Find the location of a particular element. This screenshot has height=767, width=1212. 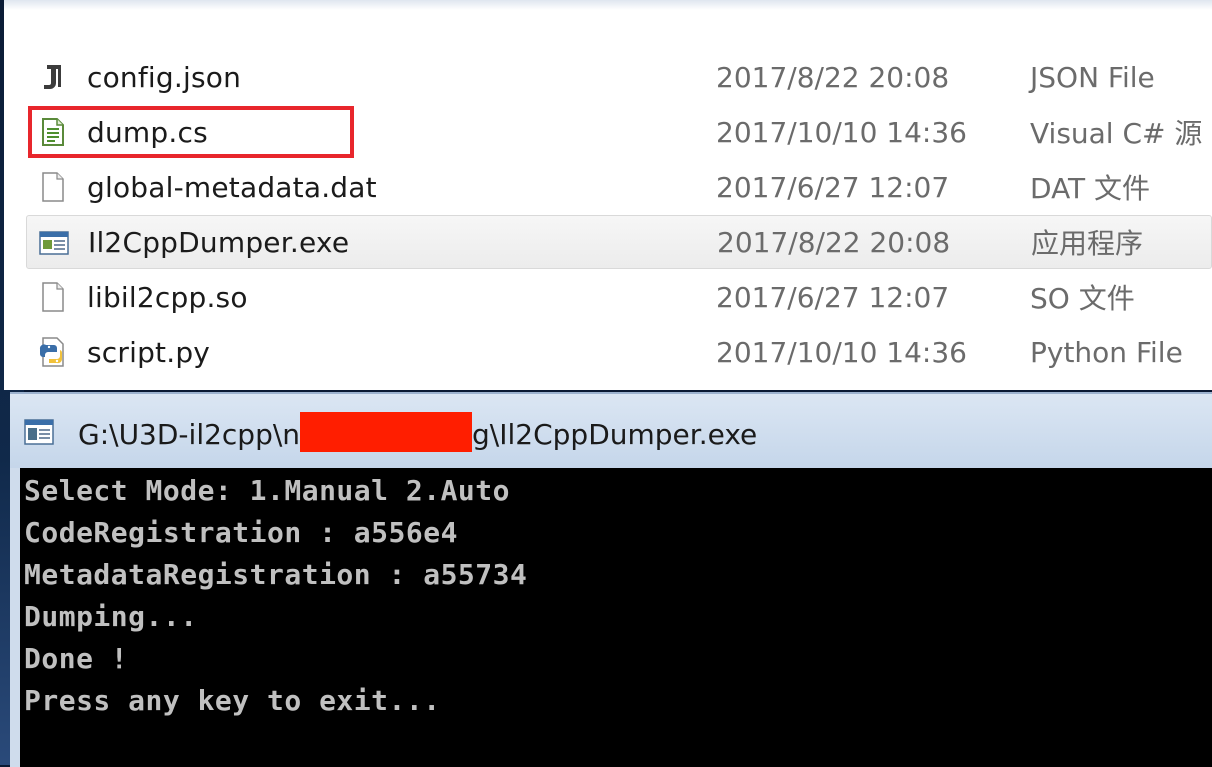

exe-file-icon is located at coordinates (54, 243).